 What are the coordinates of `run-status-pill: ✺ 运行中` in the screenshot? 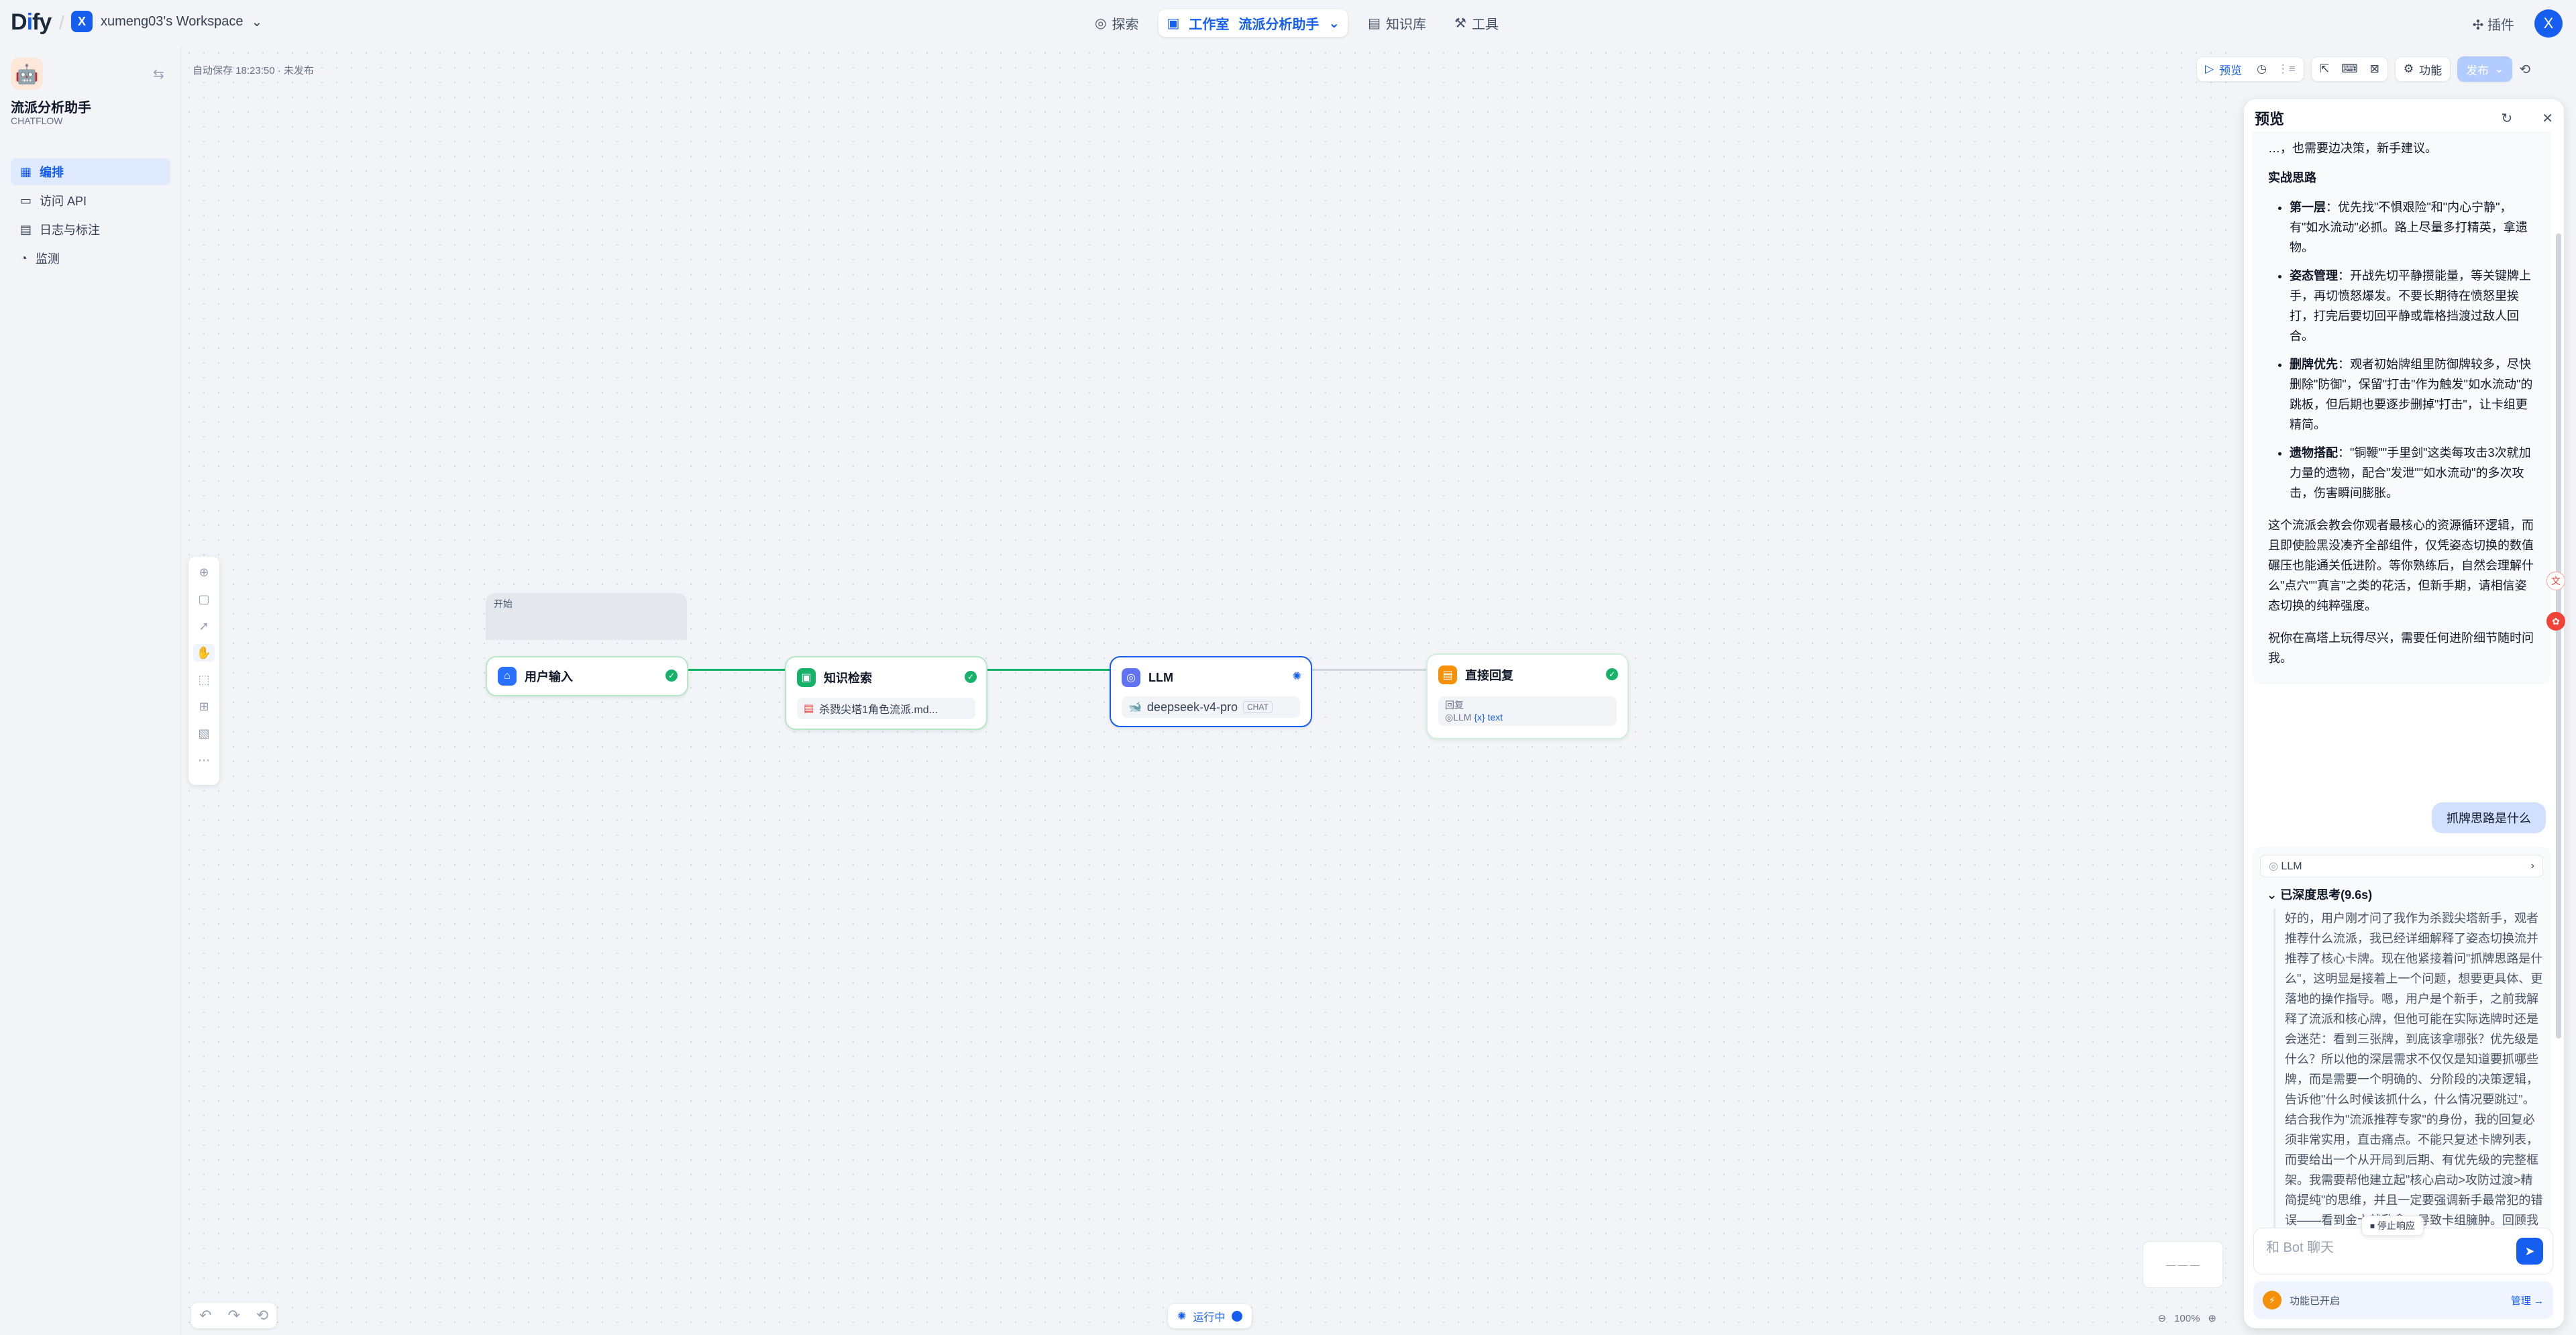 It's located at (1210, 1316).